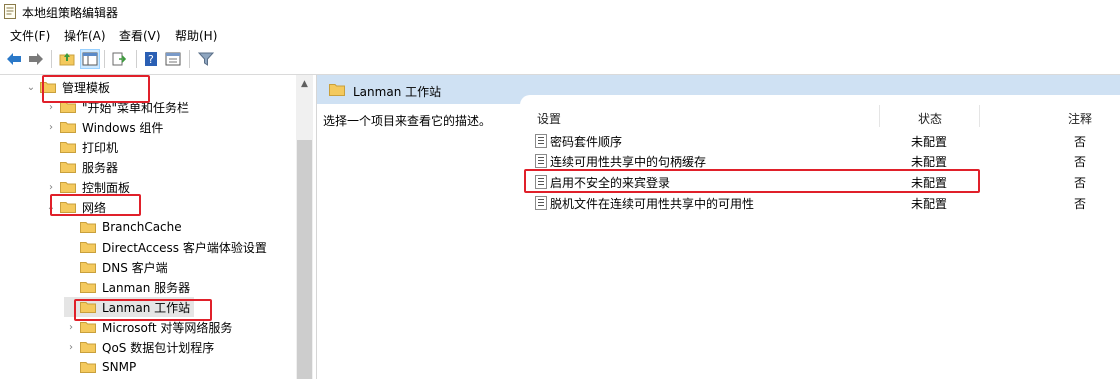 This screenshot has width=1120, height=379. What do you see at coordinates (70, 13) in the screenshot?
I see `window-title: 本地组策略编辑器` at bounding box center [70, 13].